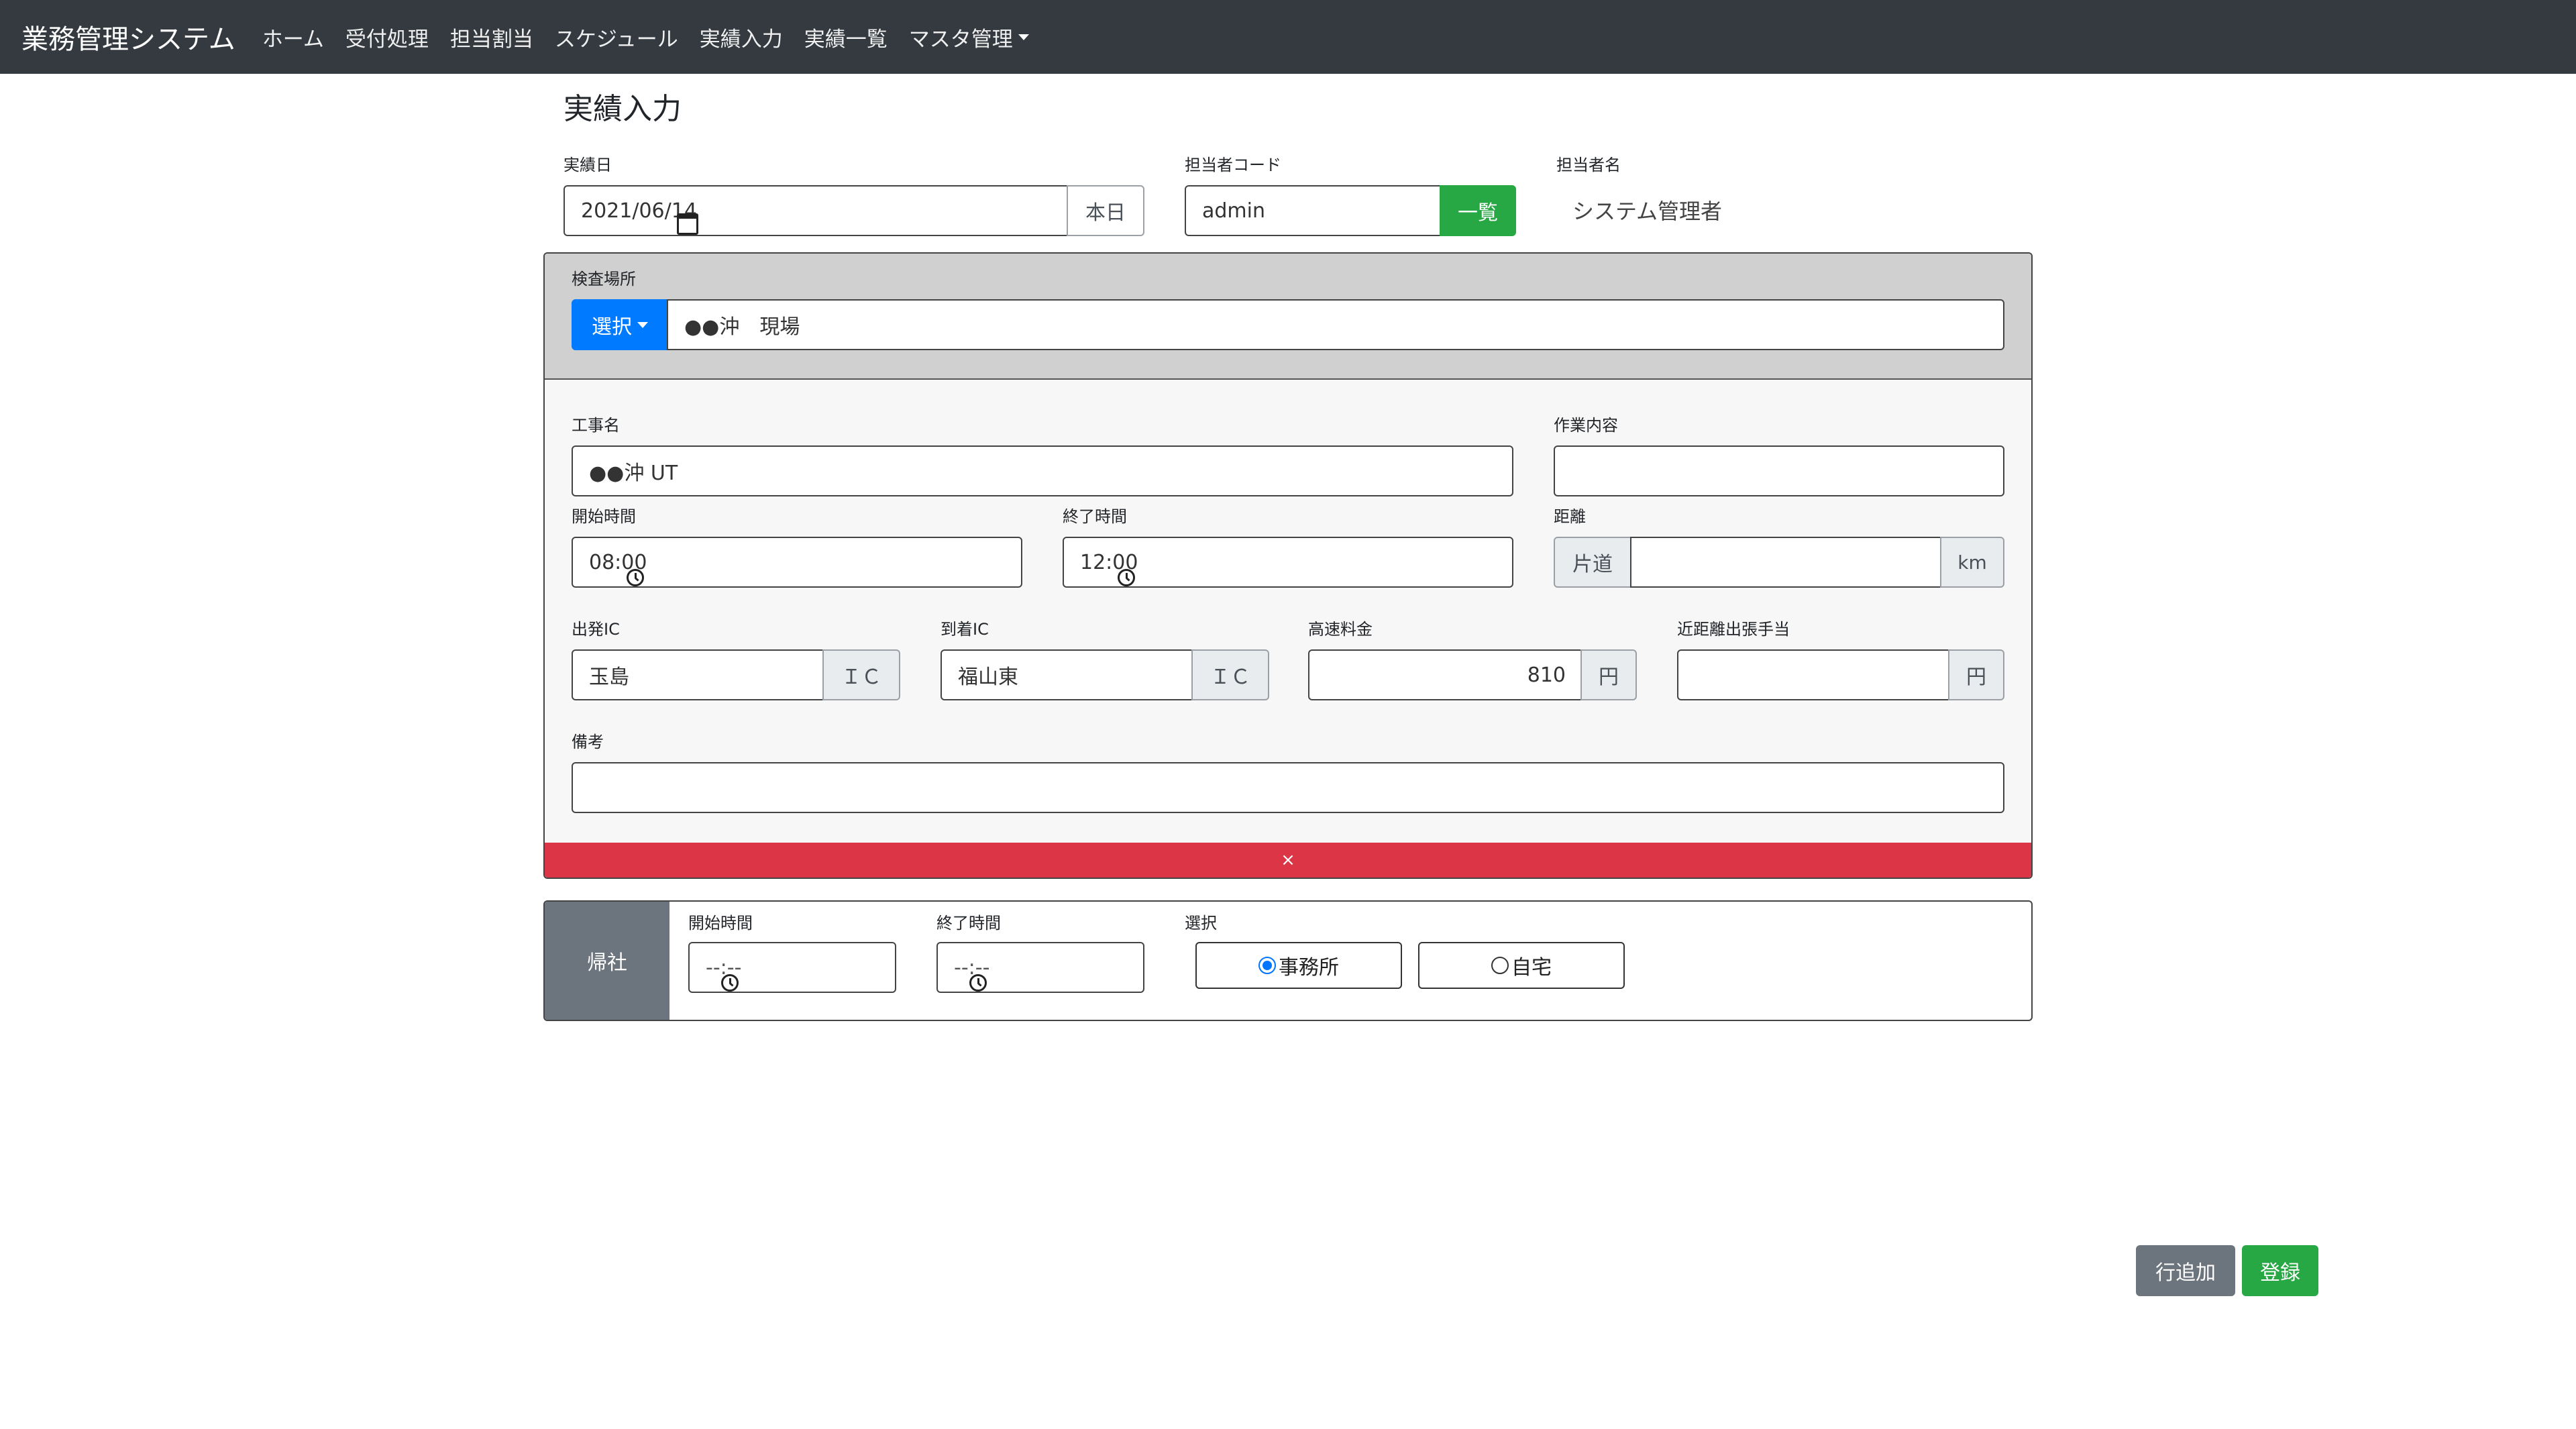 This screenshot has width=2576, height=1429. Describe the element at coordinates (1233, 165) in the screenshot. I see `staff-code-label: 担当者コード` at that location.